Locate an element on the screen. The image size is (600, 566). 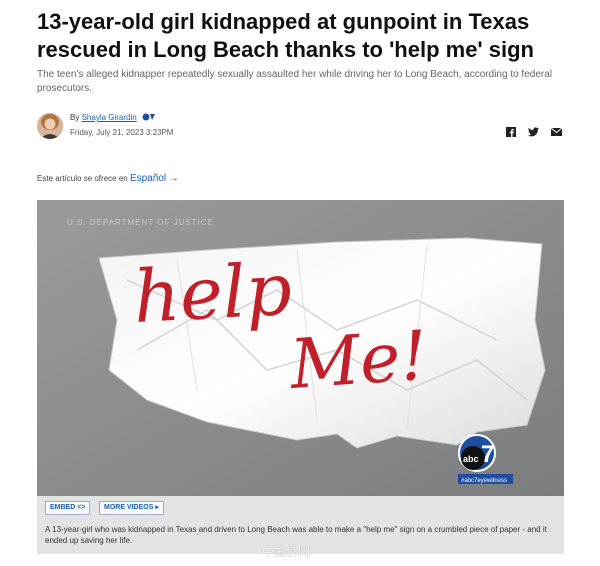
language-notice: Este artículo se ofrece en Español → is located at coordinates (108, 178).